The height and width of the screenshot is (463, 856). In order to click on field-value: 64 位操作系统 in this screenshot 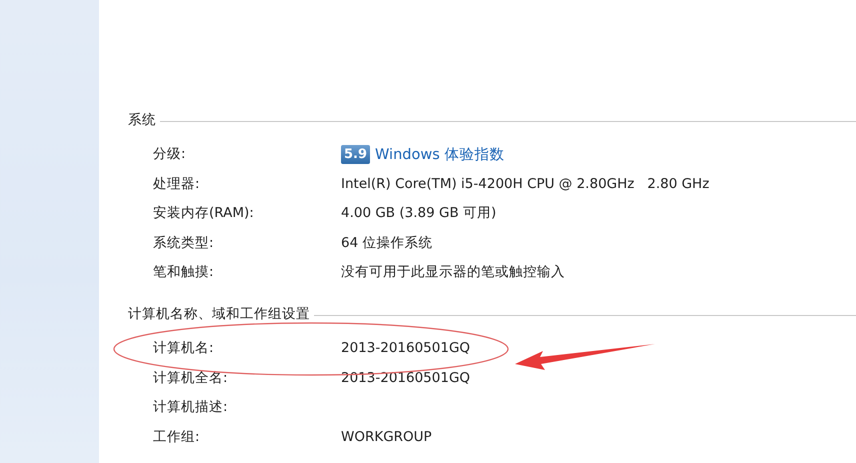, I will do `click(386, 243)`.